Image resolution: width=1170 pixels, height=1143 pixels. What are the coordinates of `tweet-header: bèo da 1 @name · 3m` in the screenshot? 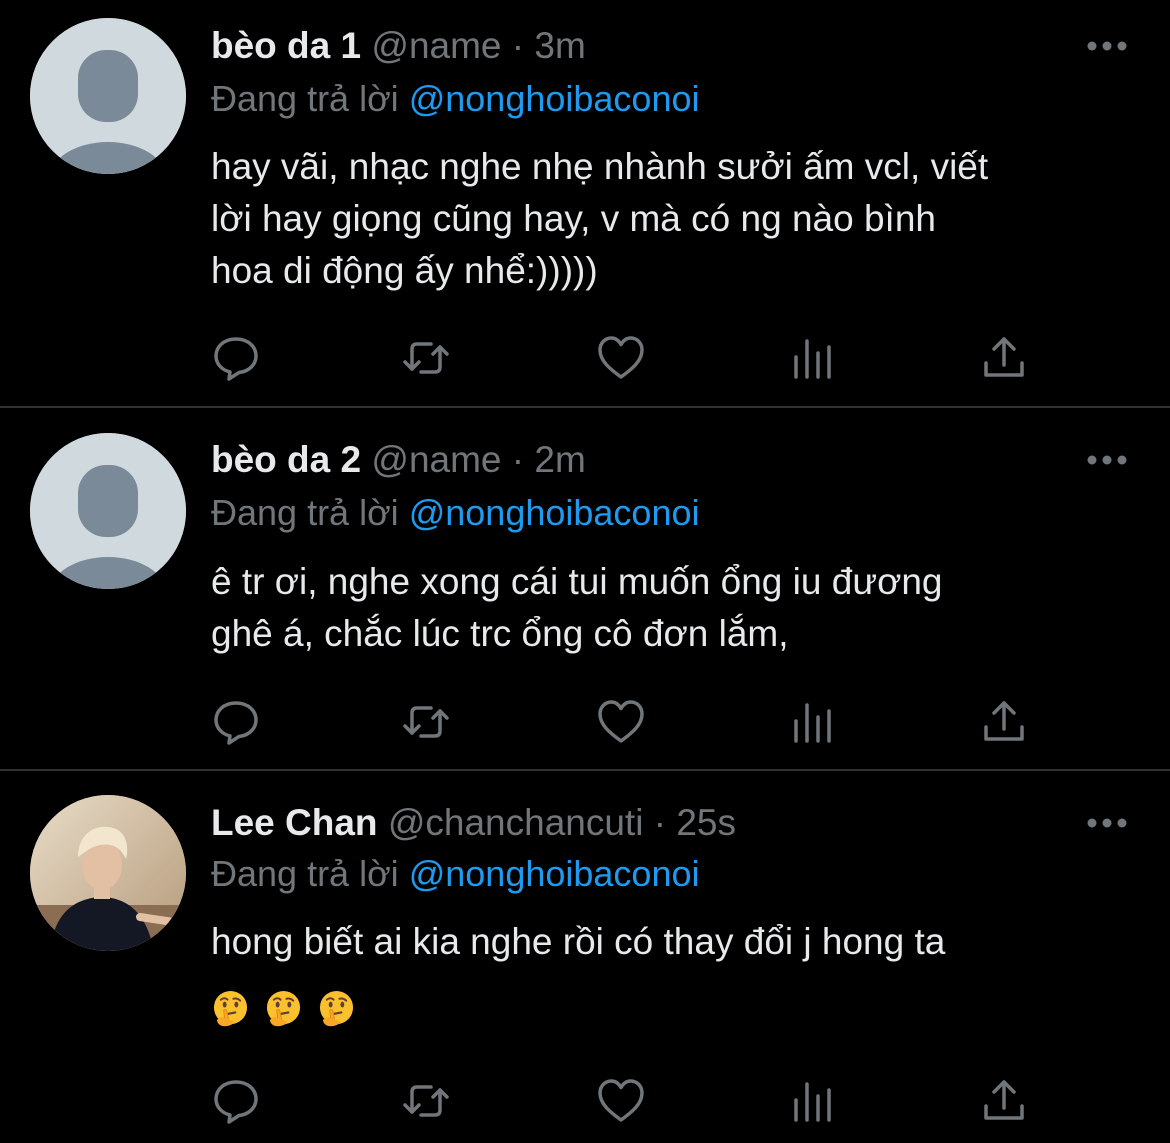 It's located at (398, 46).